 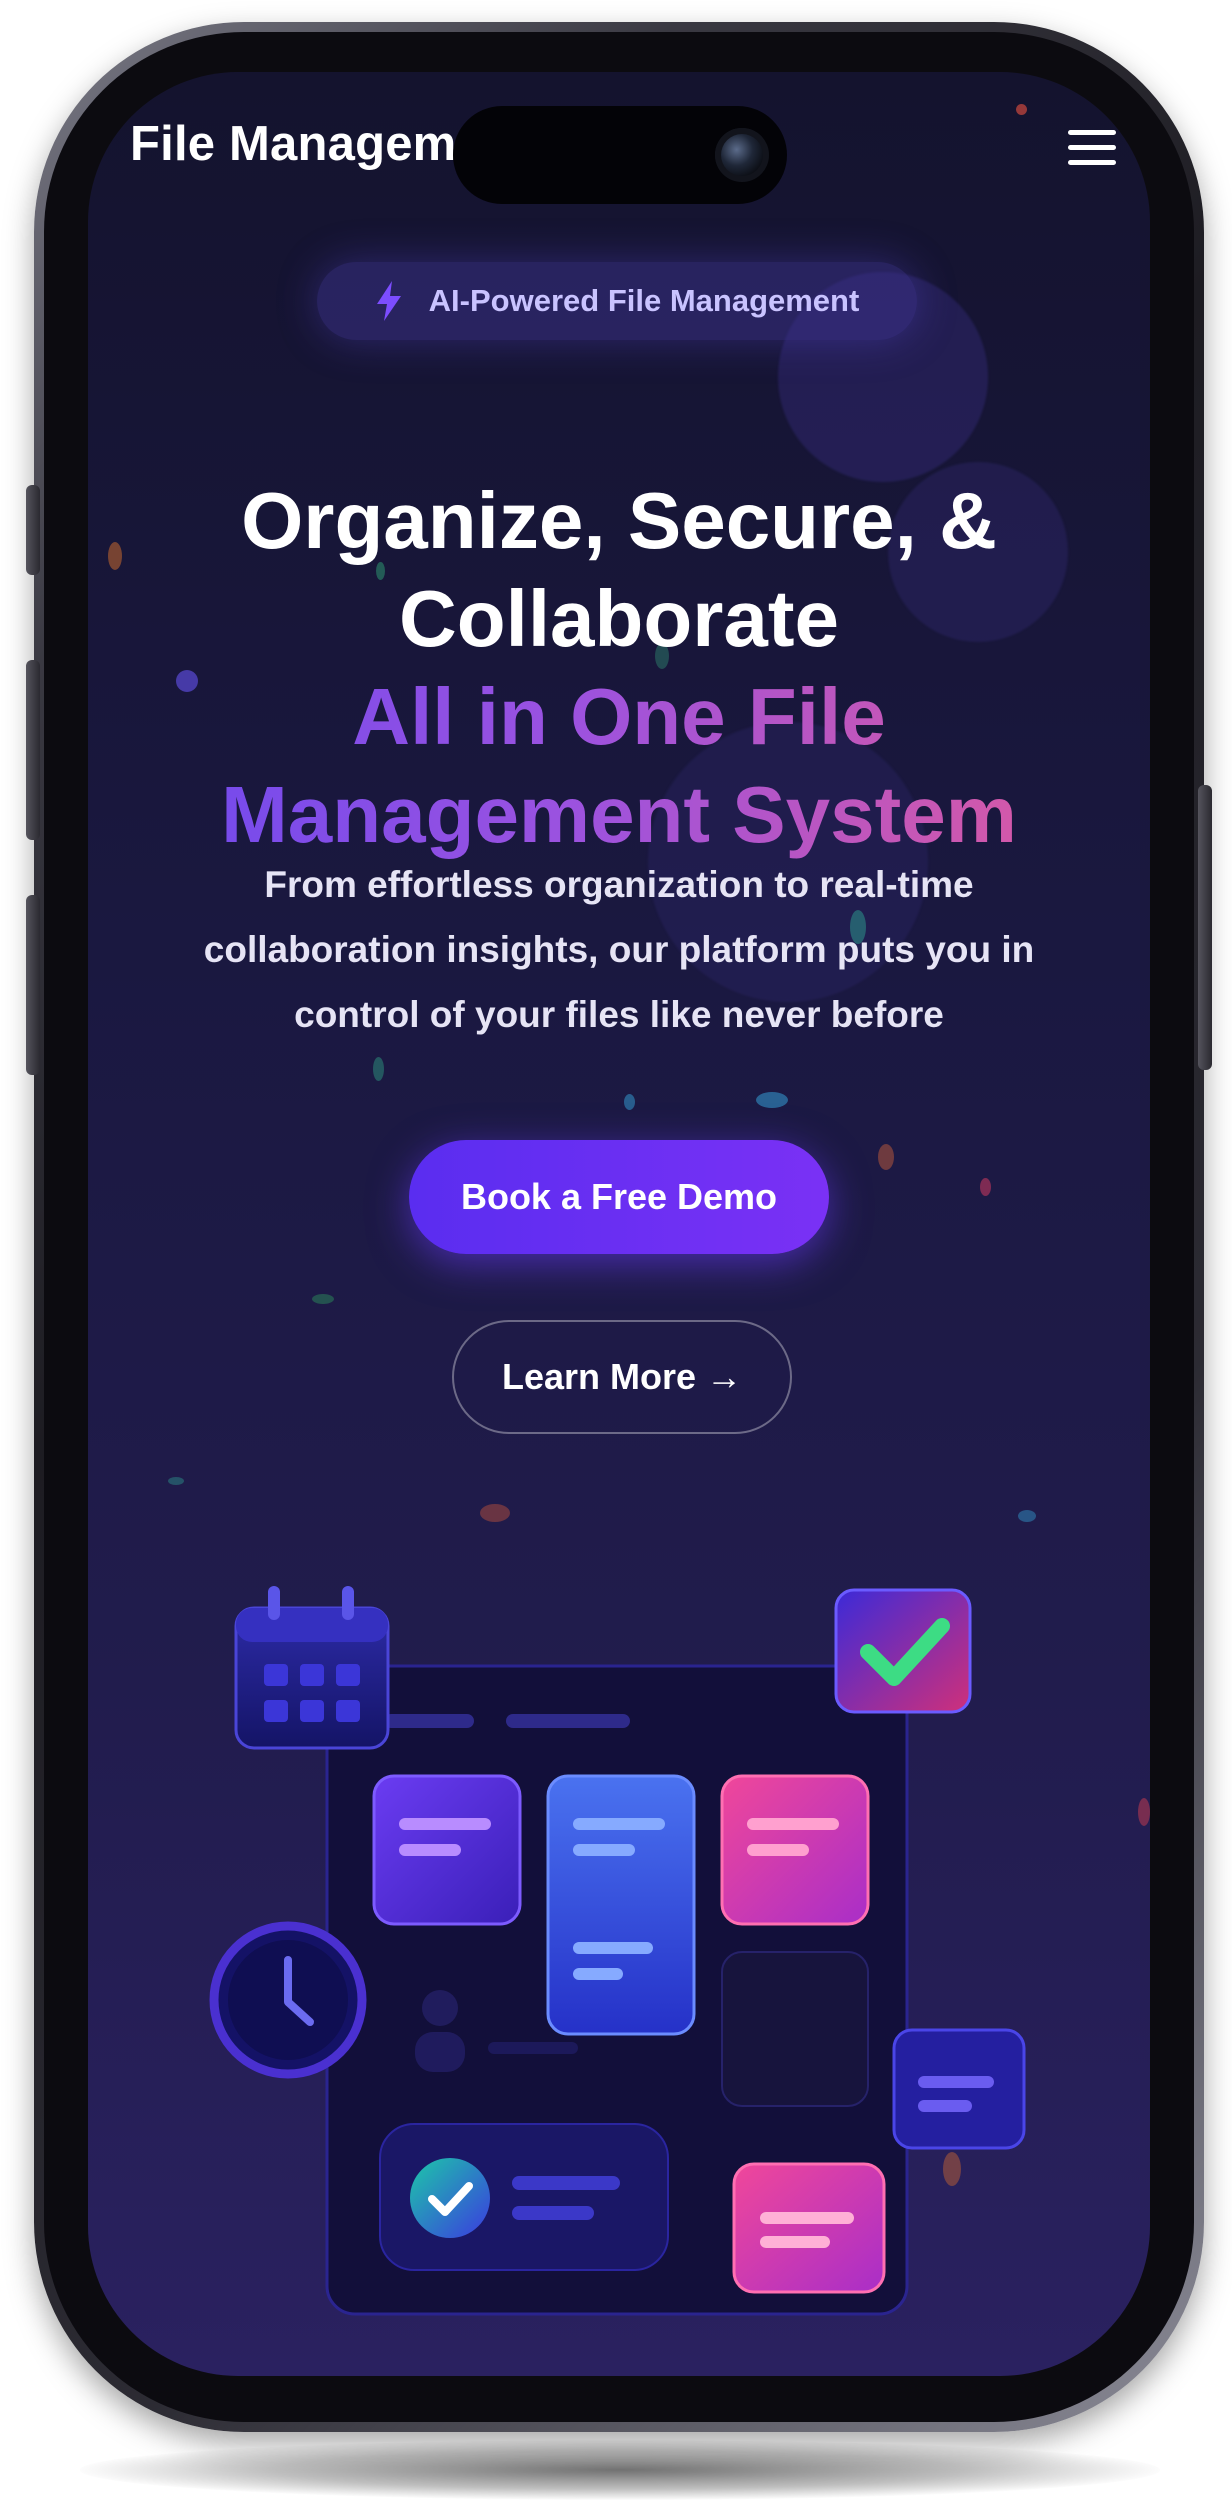 I want to click on headline-line-1: Organize, Secure, &, so click(x=619, y=520).